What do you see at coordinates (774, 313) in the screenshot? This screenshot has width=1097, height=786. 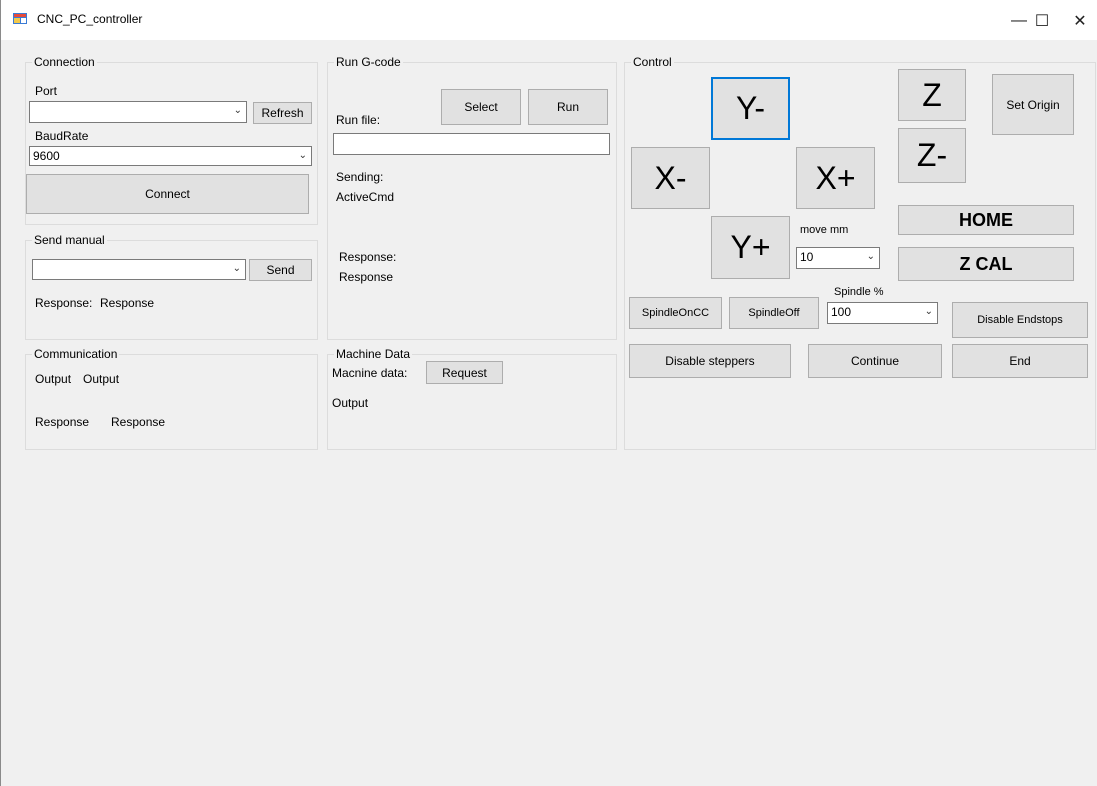 I see `spindle-off-button: SpindleOff` at bounding box center [774, 313].